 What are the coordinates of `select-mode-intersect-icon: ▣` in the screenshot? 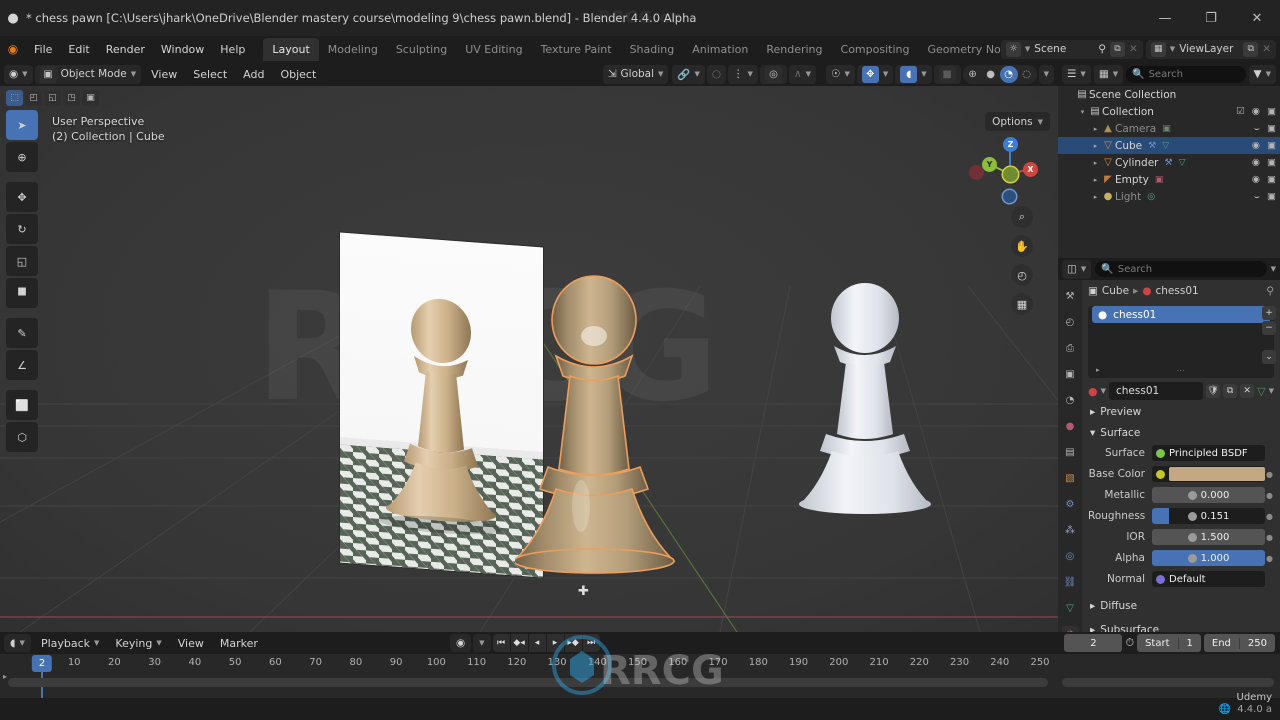 It's located at (90, 98).